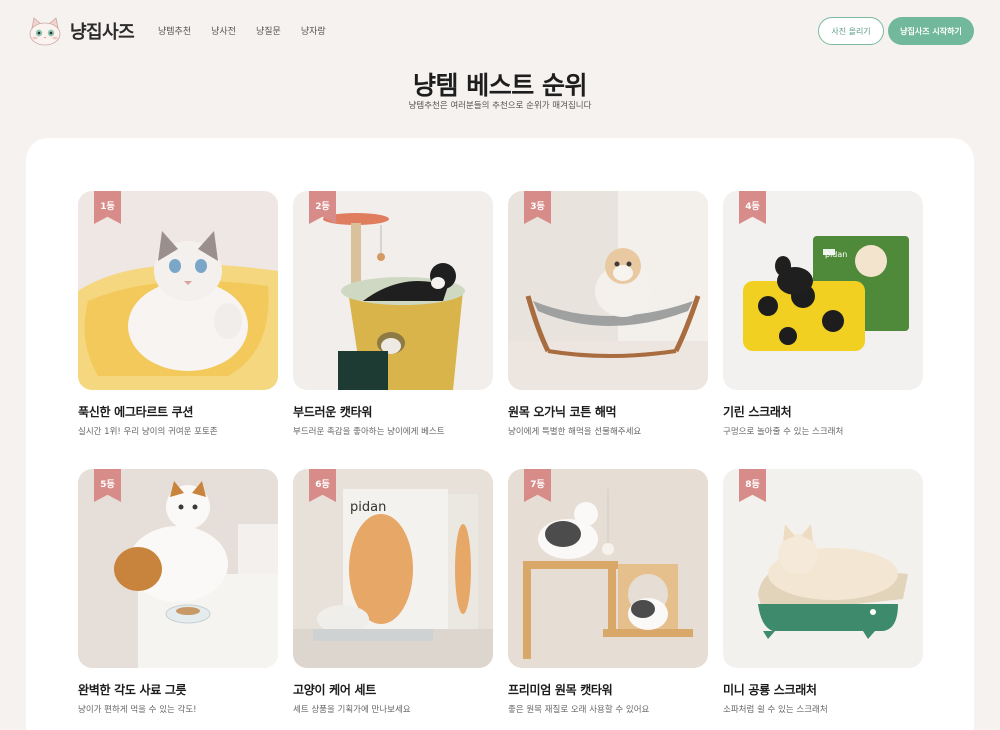 The height and width of the screenshot is (730, 1000). Describe the element at coordinates (45, 31) in the screenshot. I see `cat-logo-icon` at that location.